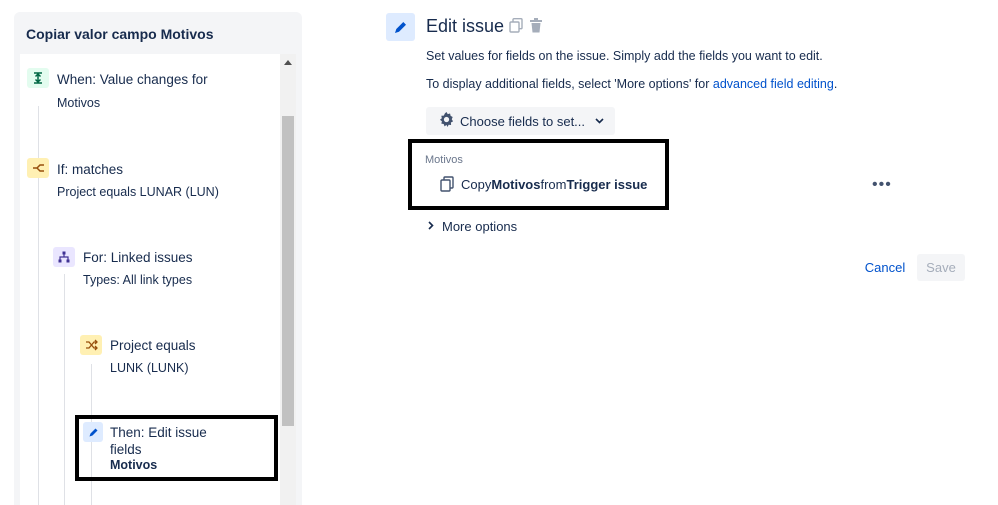 The width and height of the screenshot is (998, 505). What do you see at coordinates (288, 62) in the screenshot?
I see `scroll-up-arrow-icon` at bounding box center [288, 62].